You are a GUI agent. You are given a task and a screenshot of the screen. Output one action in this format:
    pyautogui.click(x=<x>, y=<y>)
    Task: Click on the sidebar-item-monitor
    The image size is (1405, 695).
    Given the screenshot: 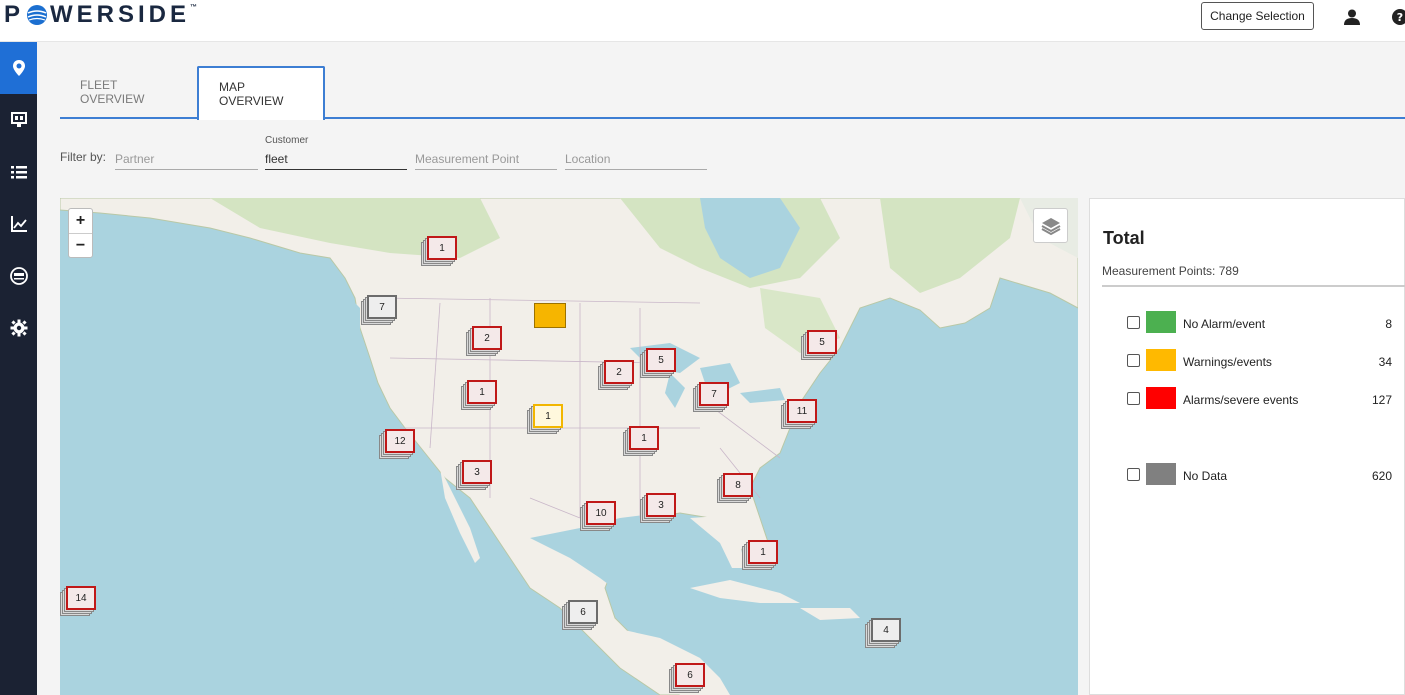 What is the action you would take?
    pyautogui.click(x=18, y=120)
    